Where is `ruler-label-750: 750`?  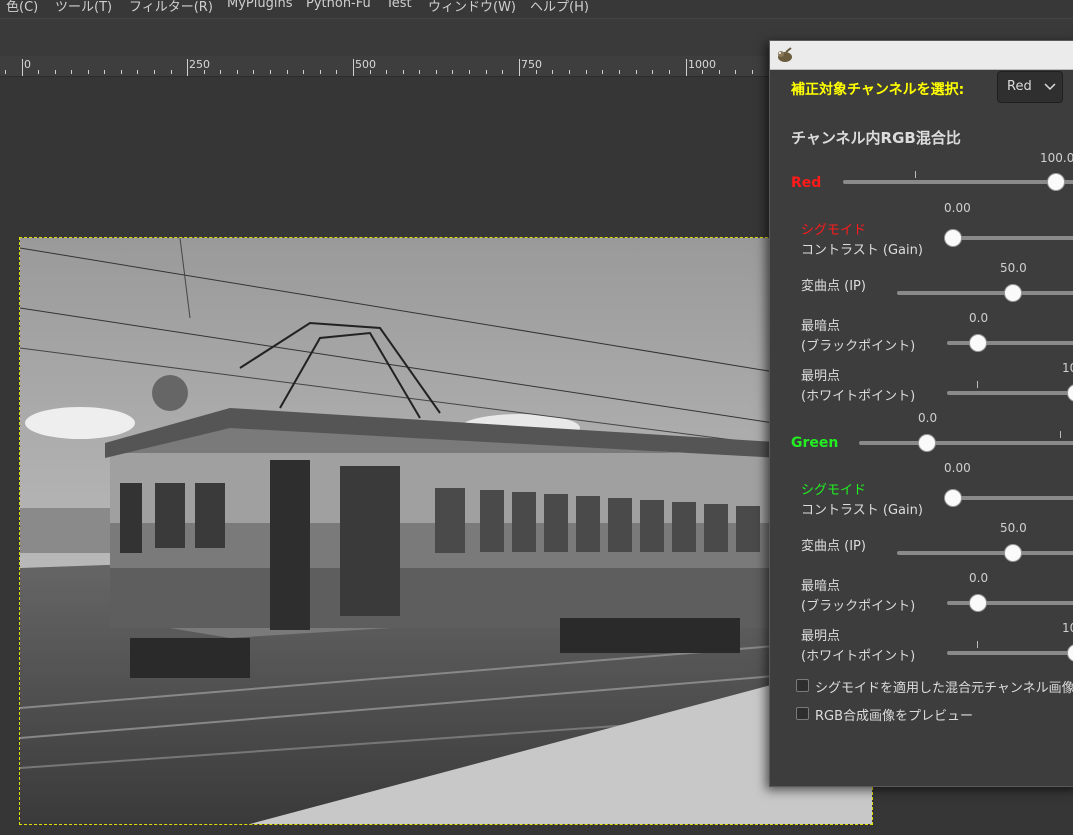 ruler-label-750: 750 is located at coordinates (531, 64).